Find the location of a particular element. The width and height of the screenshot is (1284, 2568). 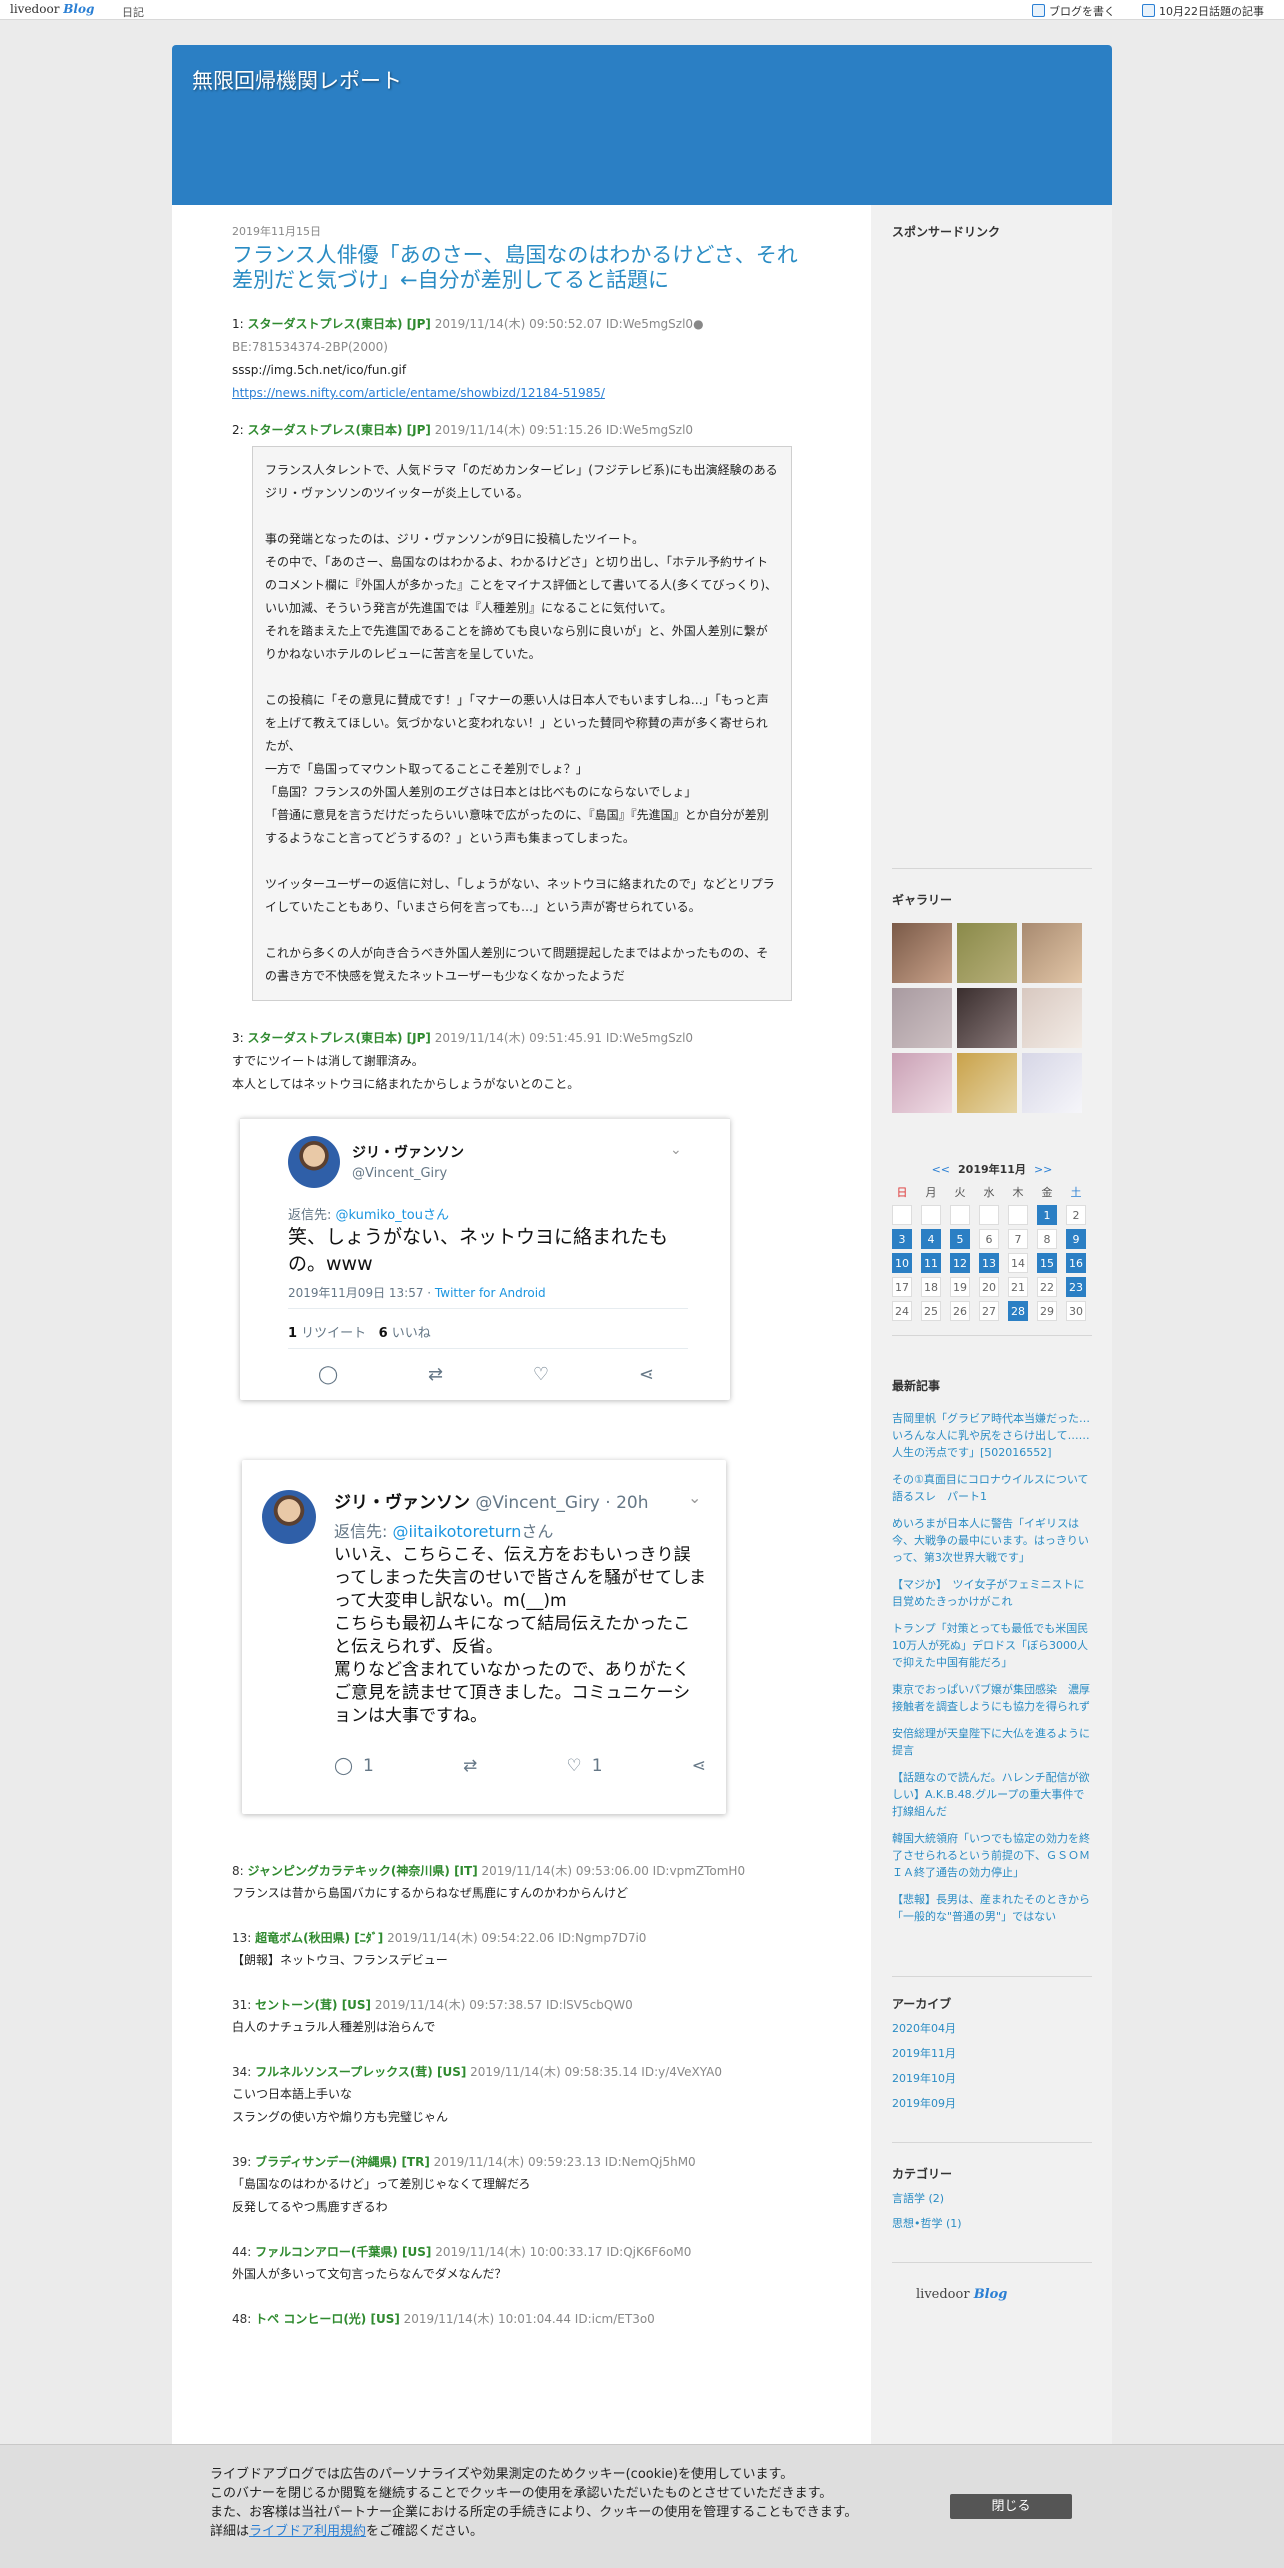

calendar-day: 9 is located at coordinates (1076, 1239).